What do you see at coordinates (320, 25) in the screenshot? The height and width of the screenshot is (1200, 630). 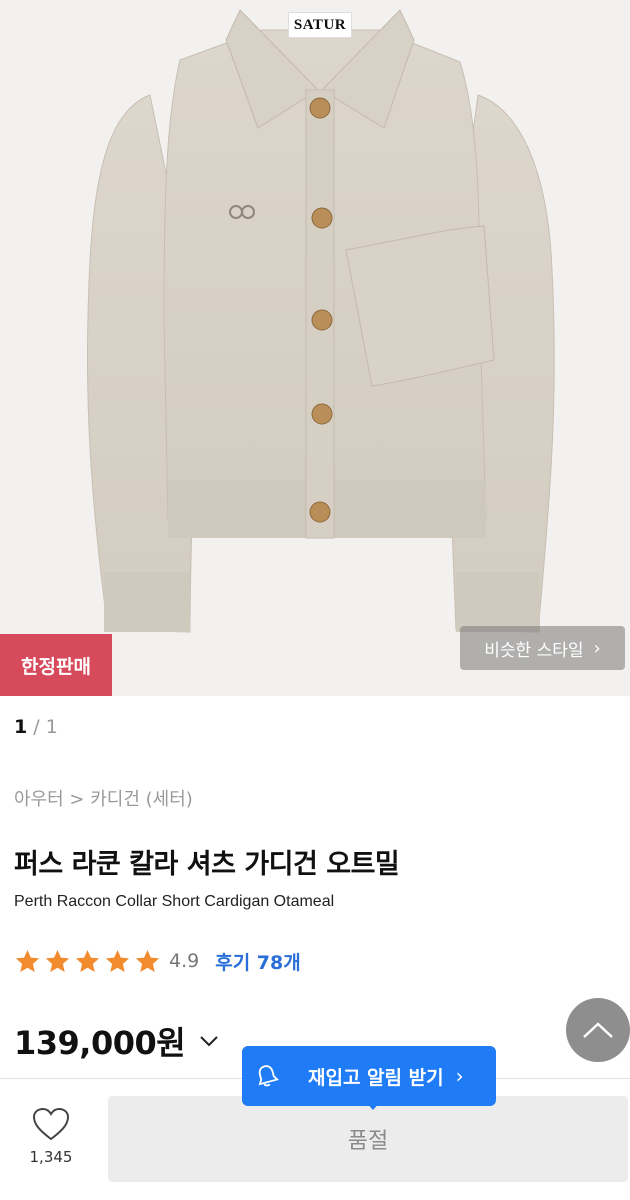 I see `brand-label: SATUR` at bounding box center [320, 25].